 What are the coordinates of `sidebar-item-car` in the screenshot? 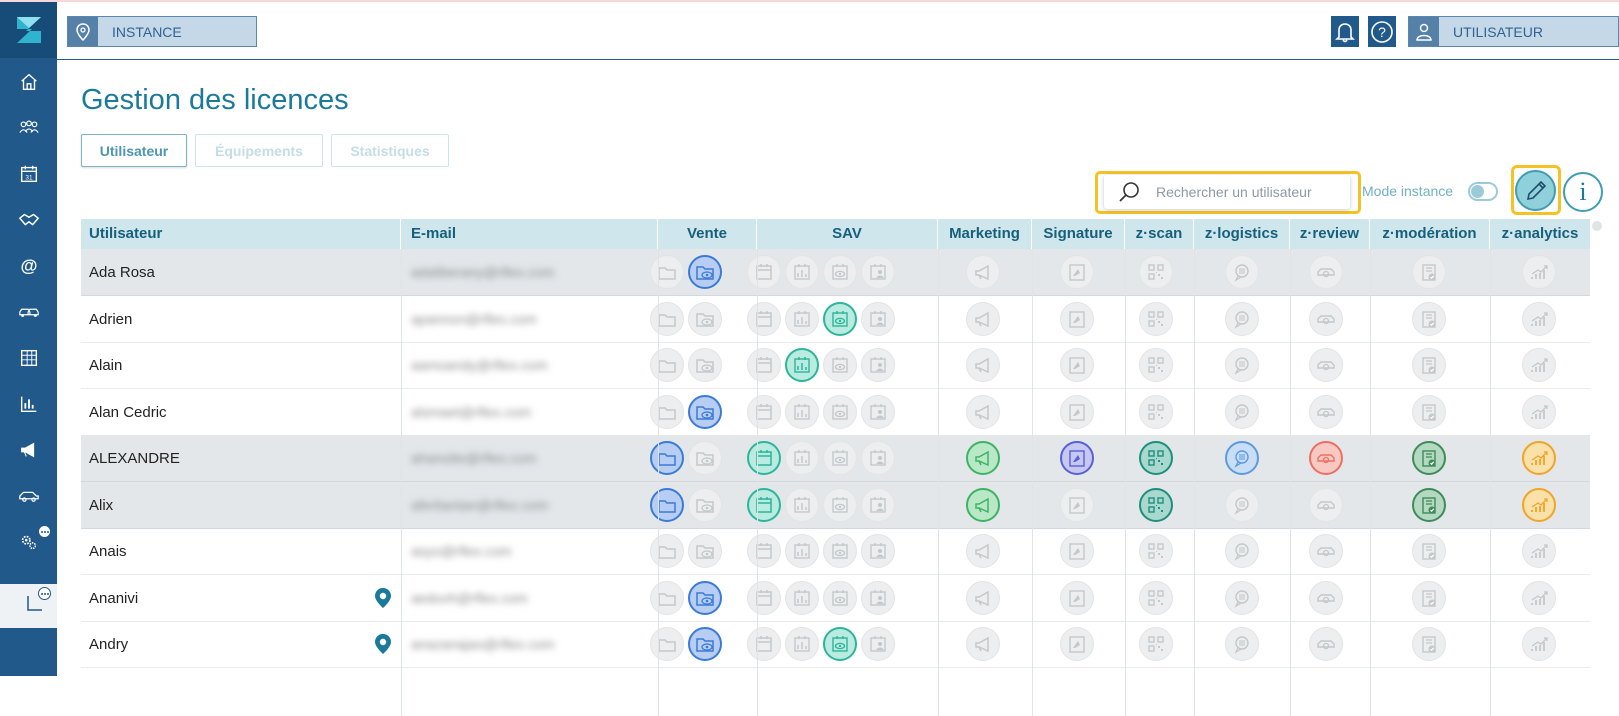 It's located at (28, 496).